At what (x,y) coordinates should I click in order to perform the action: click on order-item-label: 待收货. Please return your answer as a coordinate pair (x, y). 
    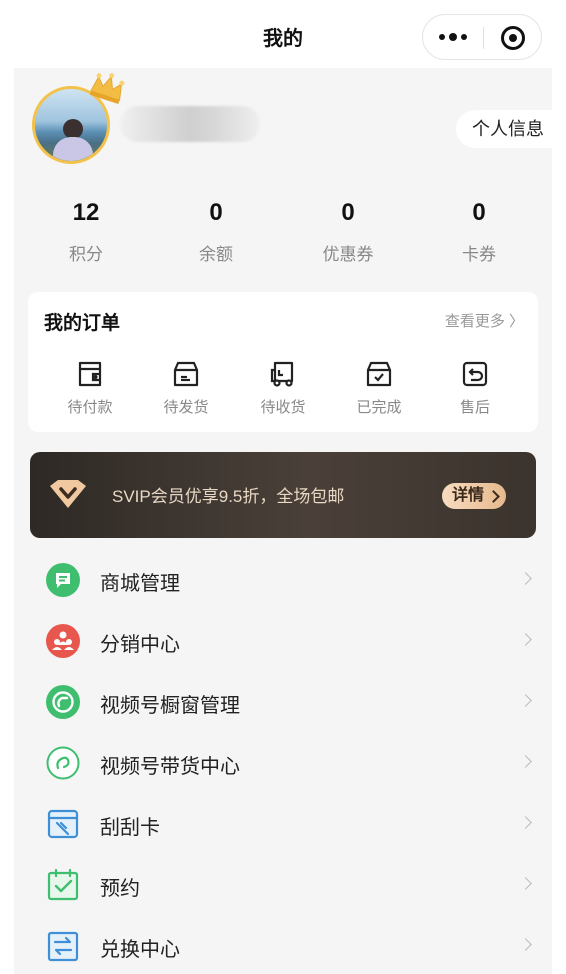
    Looking at the image, I should click on (283, 407).